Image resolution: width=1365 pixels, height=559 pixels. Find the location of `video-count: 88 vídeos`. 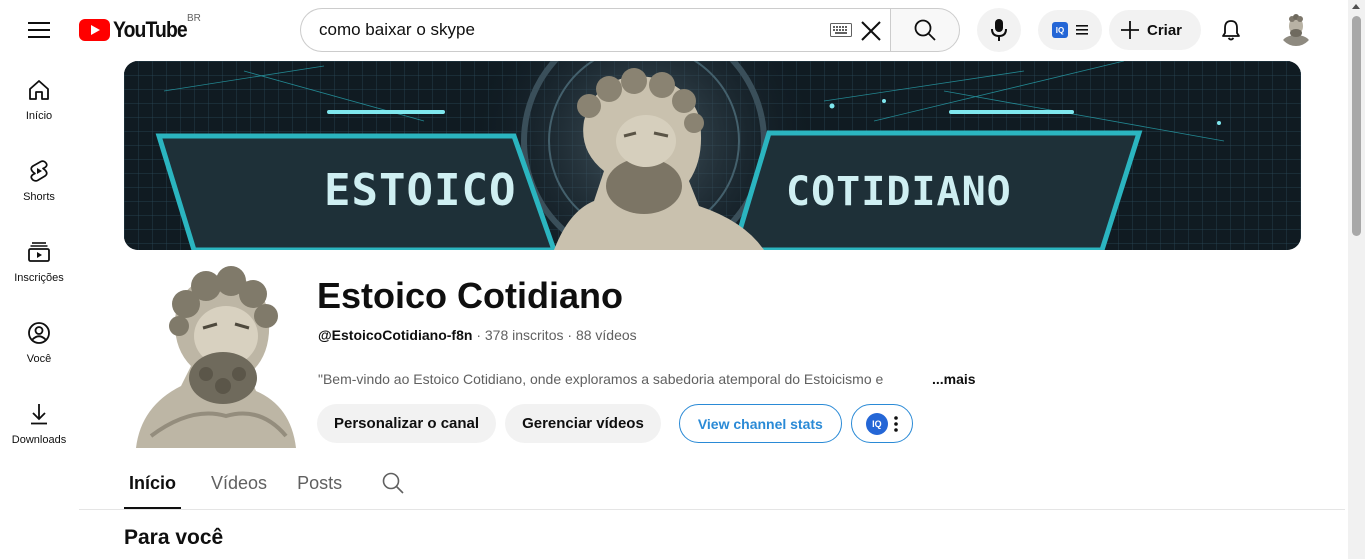

video-count: 88 vídeos is located at coordinates (606, 335).